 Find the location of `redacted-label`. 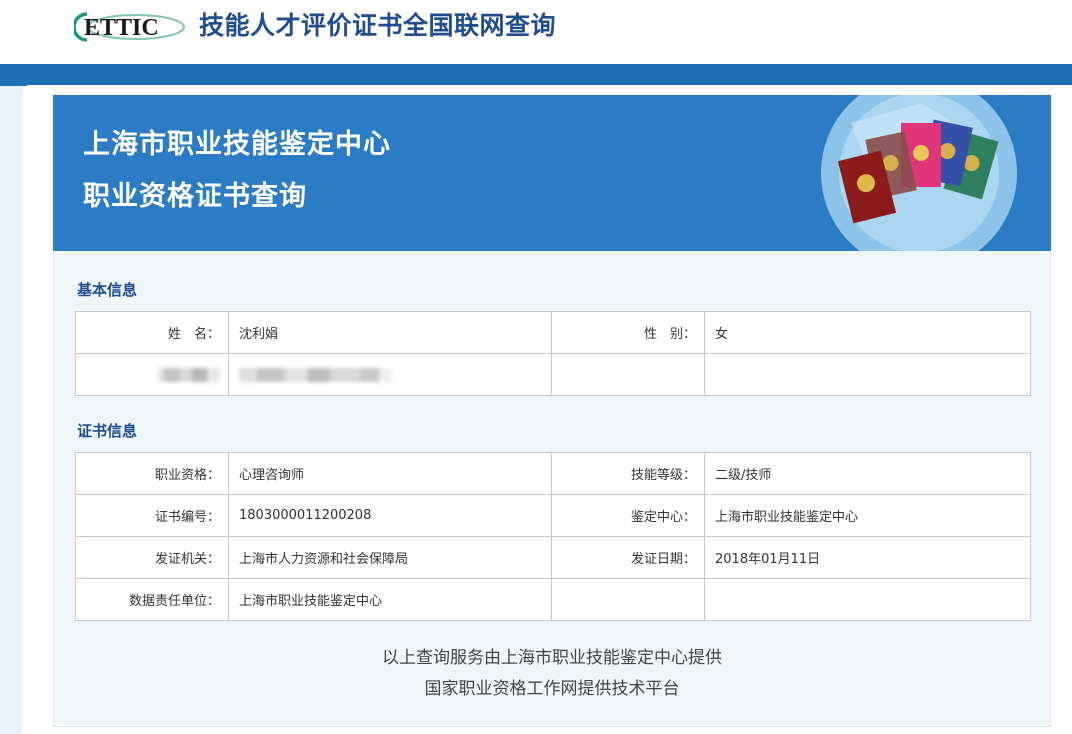

redacted-label is located at coordinates (152, 374).